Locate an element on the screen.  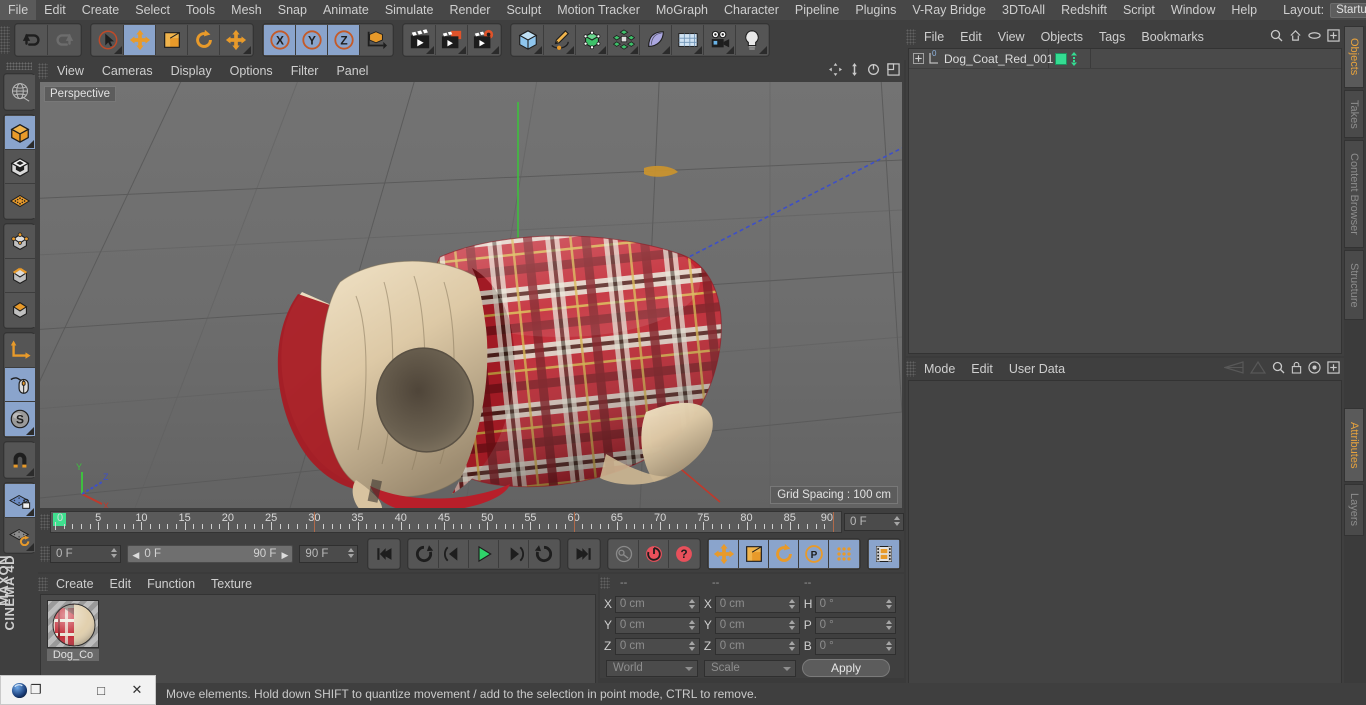
add-cube-button is located at coordinates (528, 40).